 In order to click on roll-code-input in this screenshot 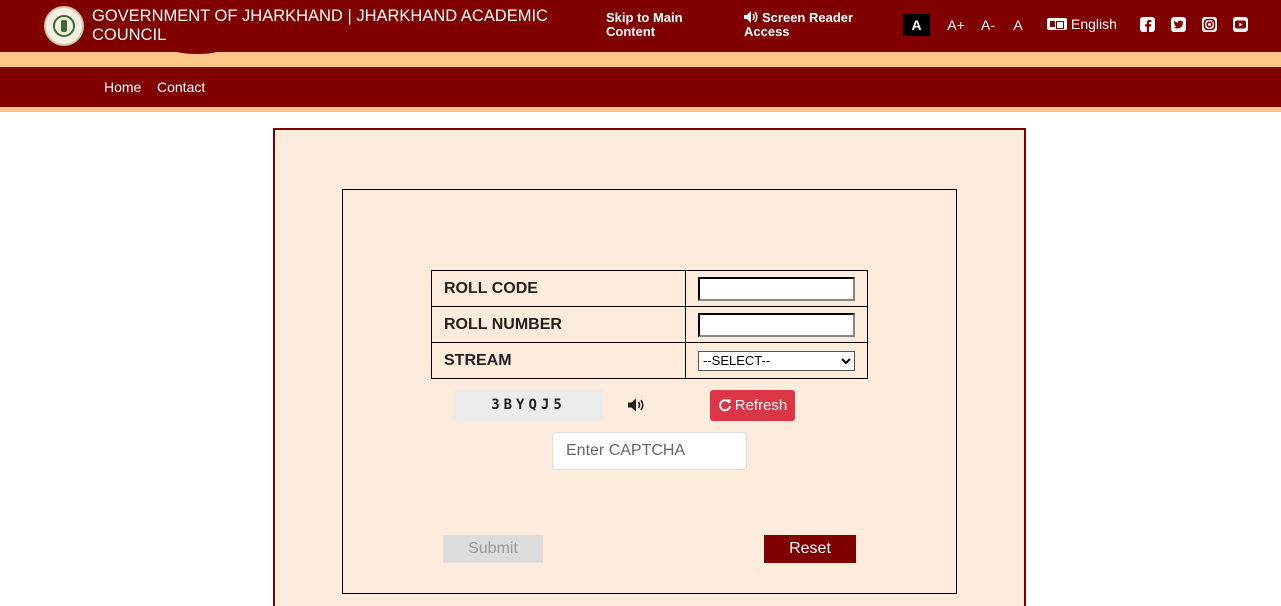, I will do `click(776, 288)`.